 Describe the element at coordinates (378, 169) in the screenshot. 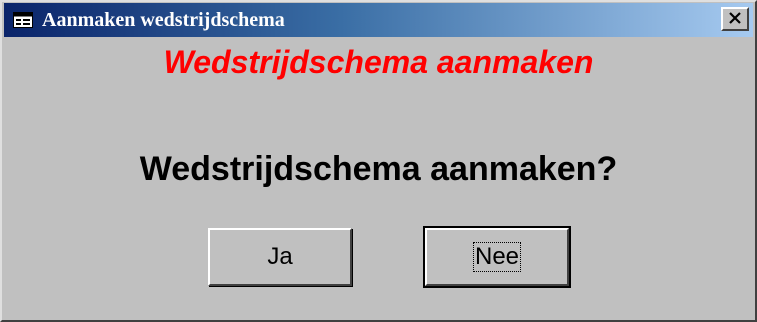

I see `confirmation-question: Wedstrijdschema aanmaken?` at that location.